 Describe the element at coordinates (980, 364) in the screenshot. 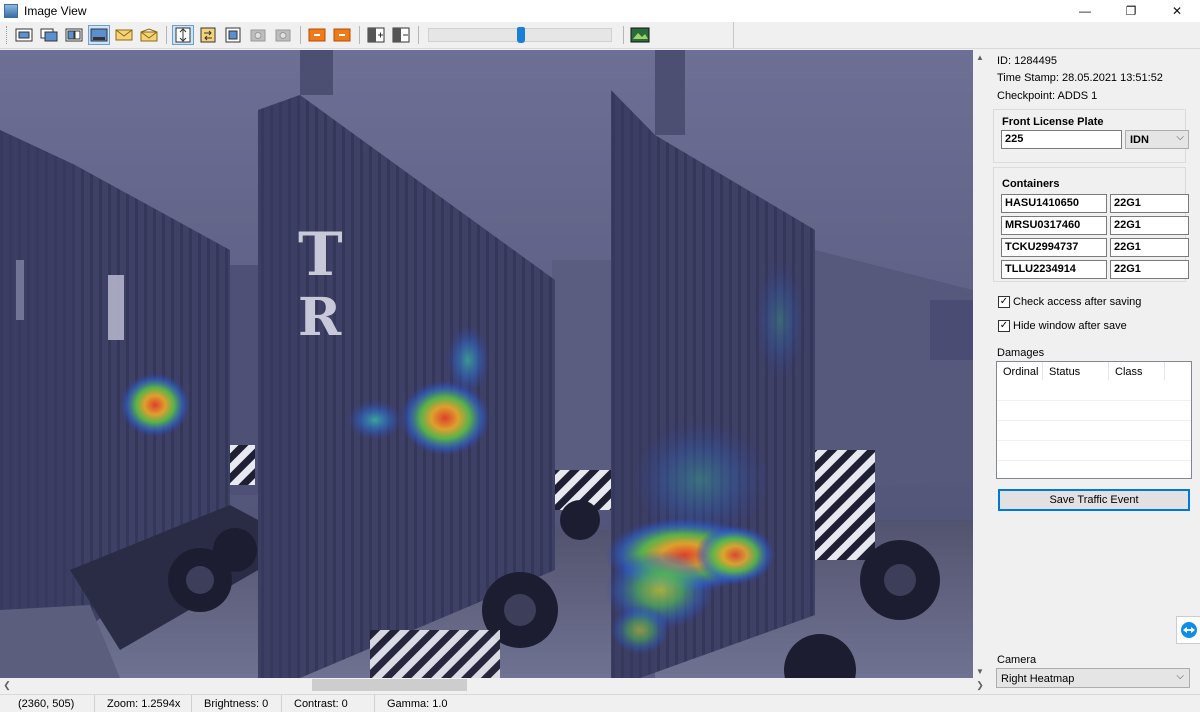

I see `vertical-scrollbar: ▲ ▼` at that location.